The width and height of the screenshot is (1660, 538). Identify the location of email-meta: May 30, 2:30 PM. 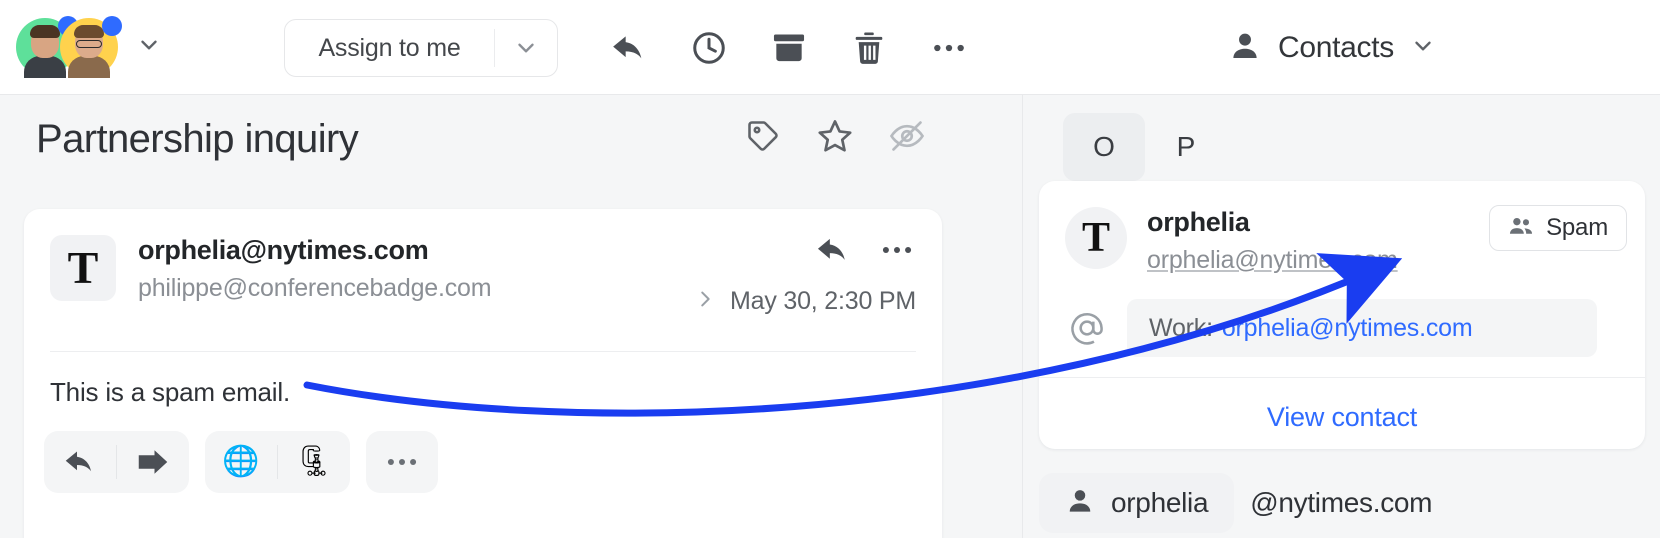
(805, 301).